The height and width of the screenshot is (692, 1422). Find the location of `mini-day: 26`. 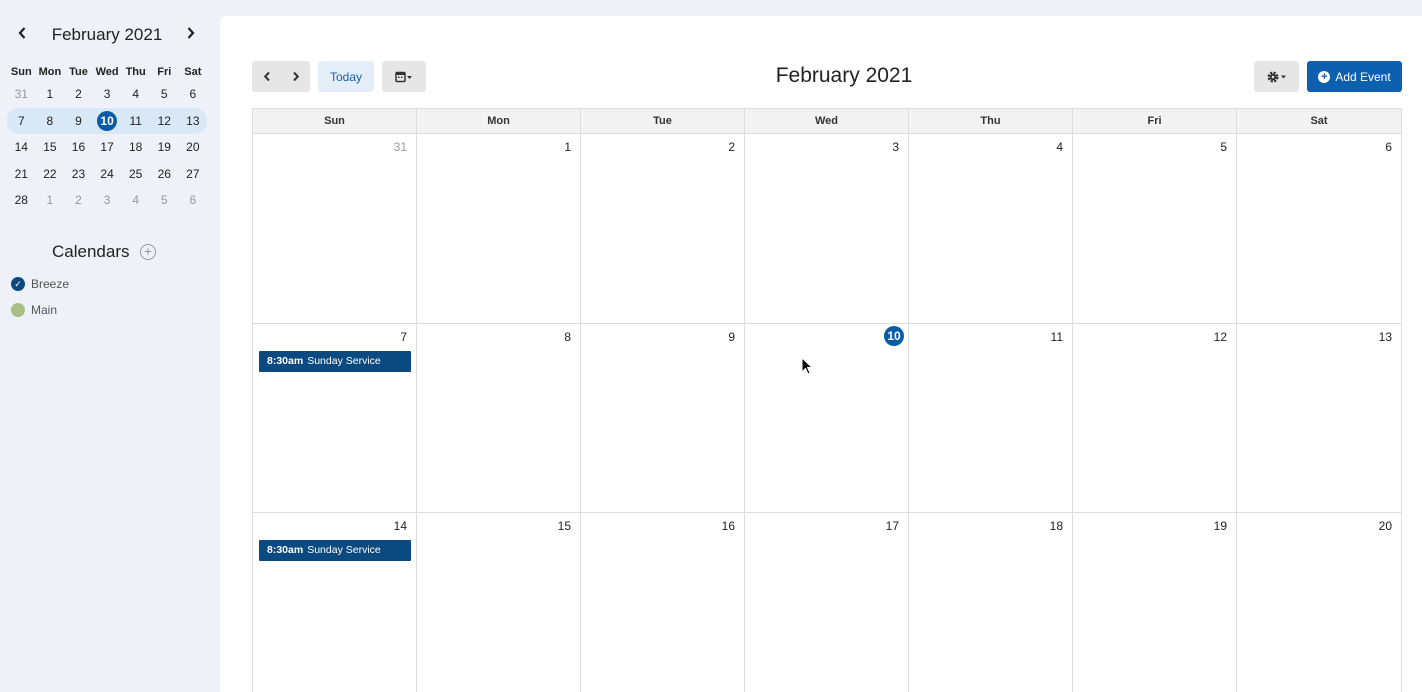

mini-day: 26 is located at coordinates (164, 174).